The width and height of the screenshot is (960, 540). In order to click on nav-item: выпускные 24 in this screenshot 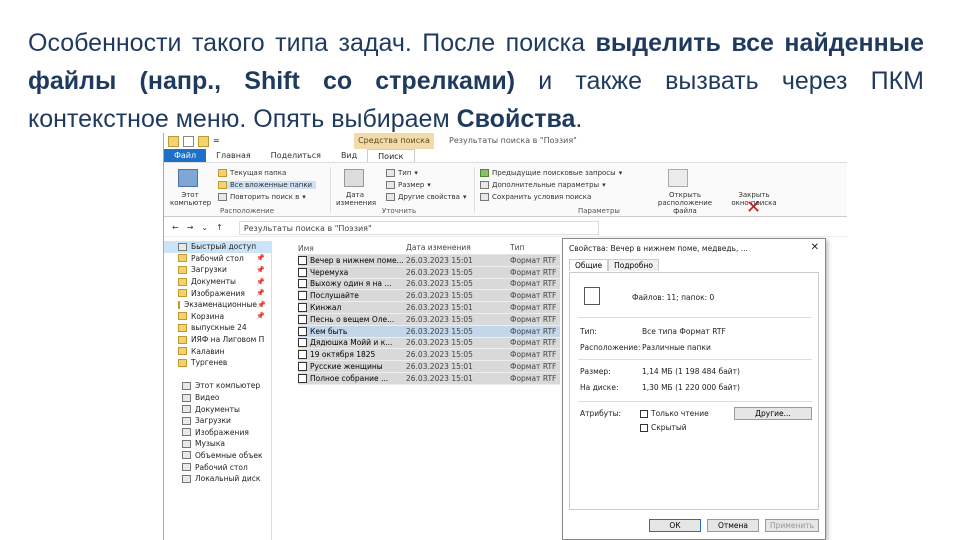, I will do `click(217, 328)`.